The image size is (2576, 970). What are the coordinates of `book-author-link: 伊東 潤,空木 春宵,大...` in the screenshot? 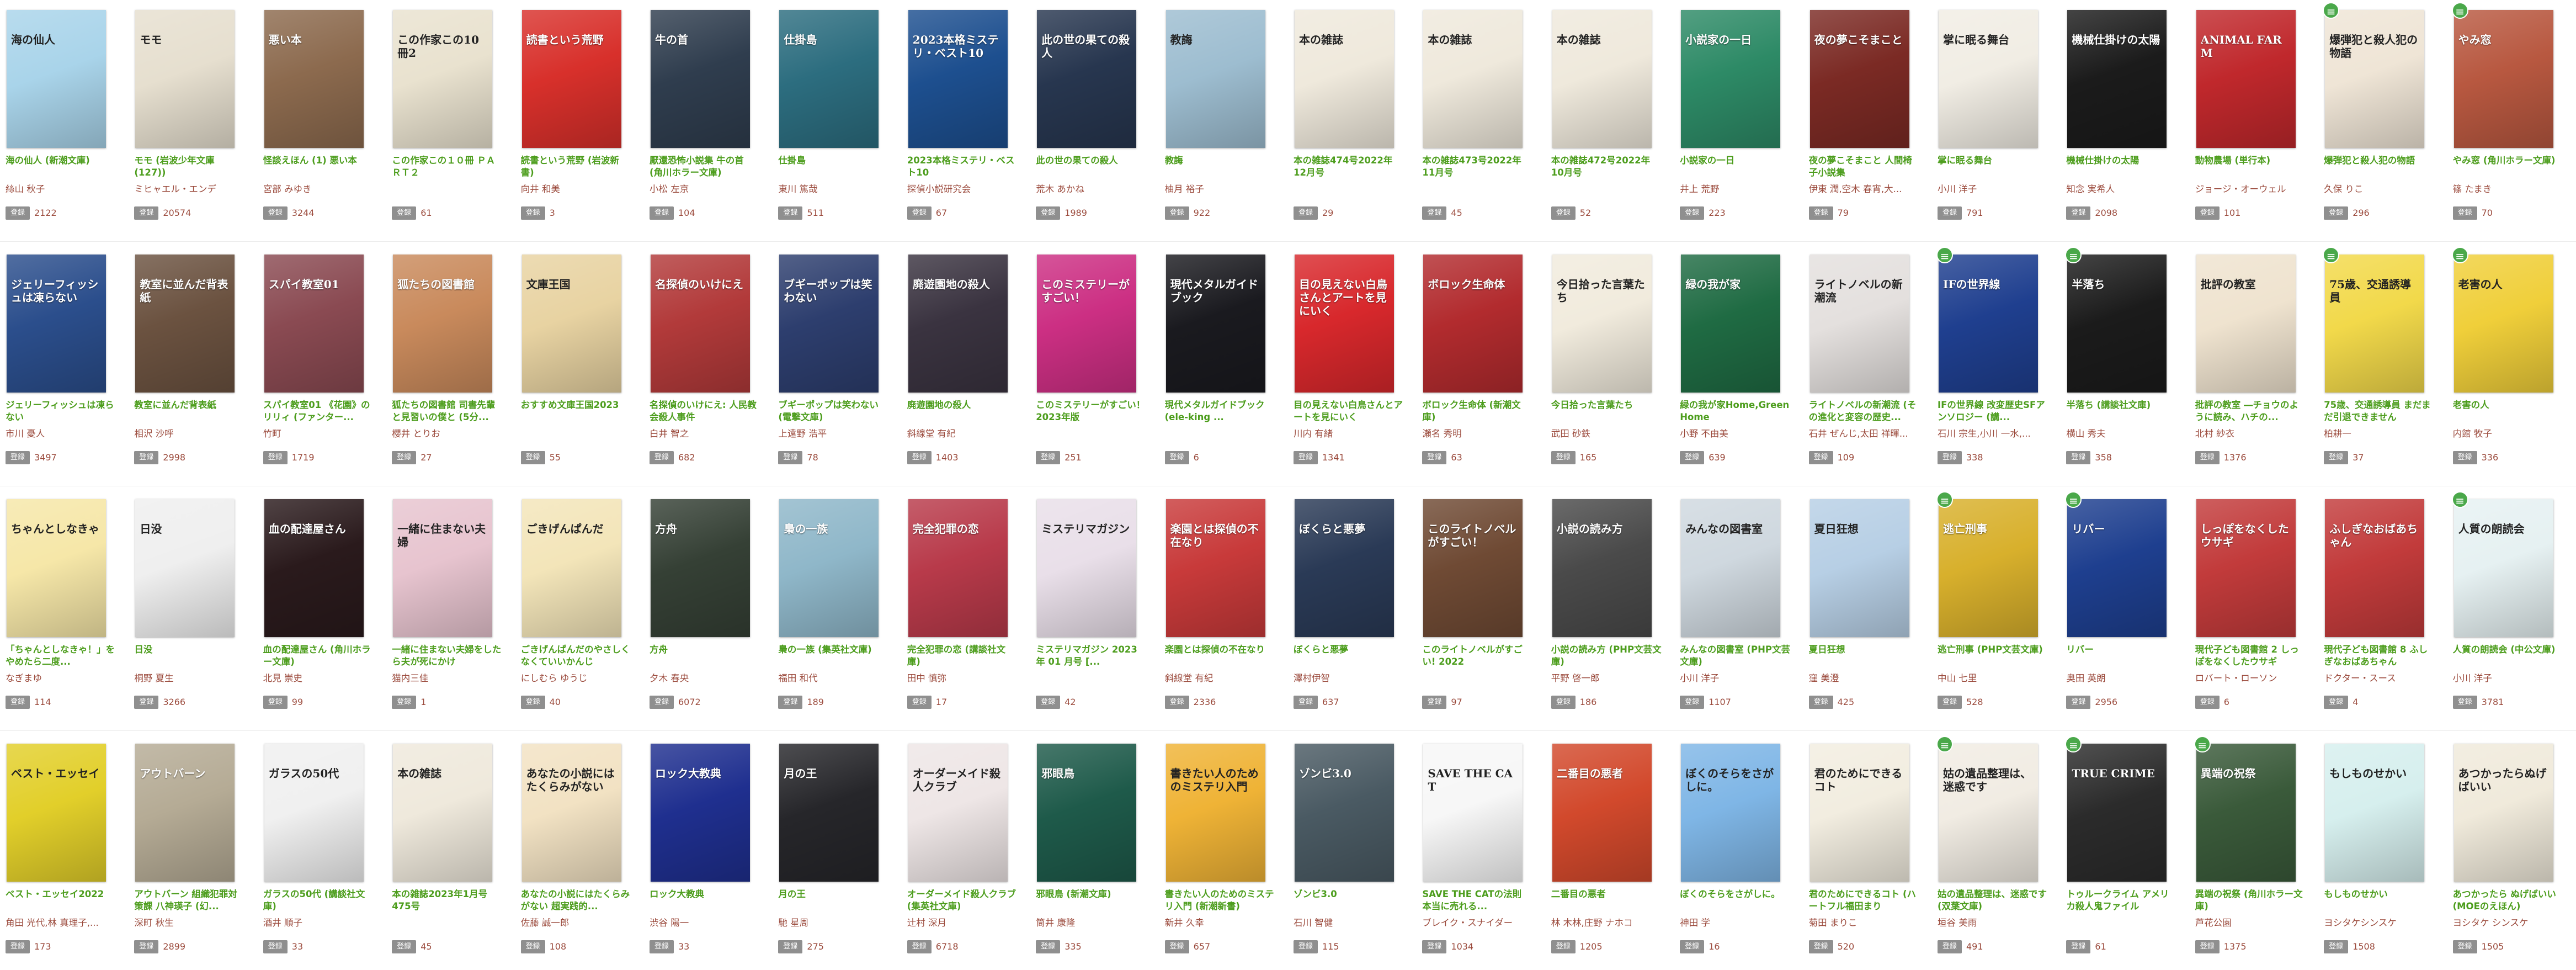 It's located at (1864, 189).